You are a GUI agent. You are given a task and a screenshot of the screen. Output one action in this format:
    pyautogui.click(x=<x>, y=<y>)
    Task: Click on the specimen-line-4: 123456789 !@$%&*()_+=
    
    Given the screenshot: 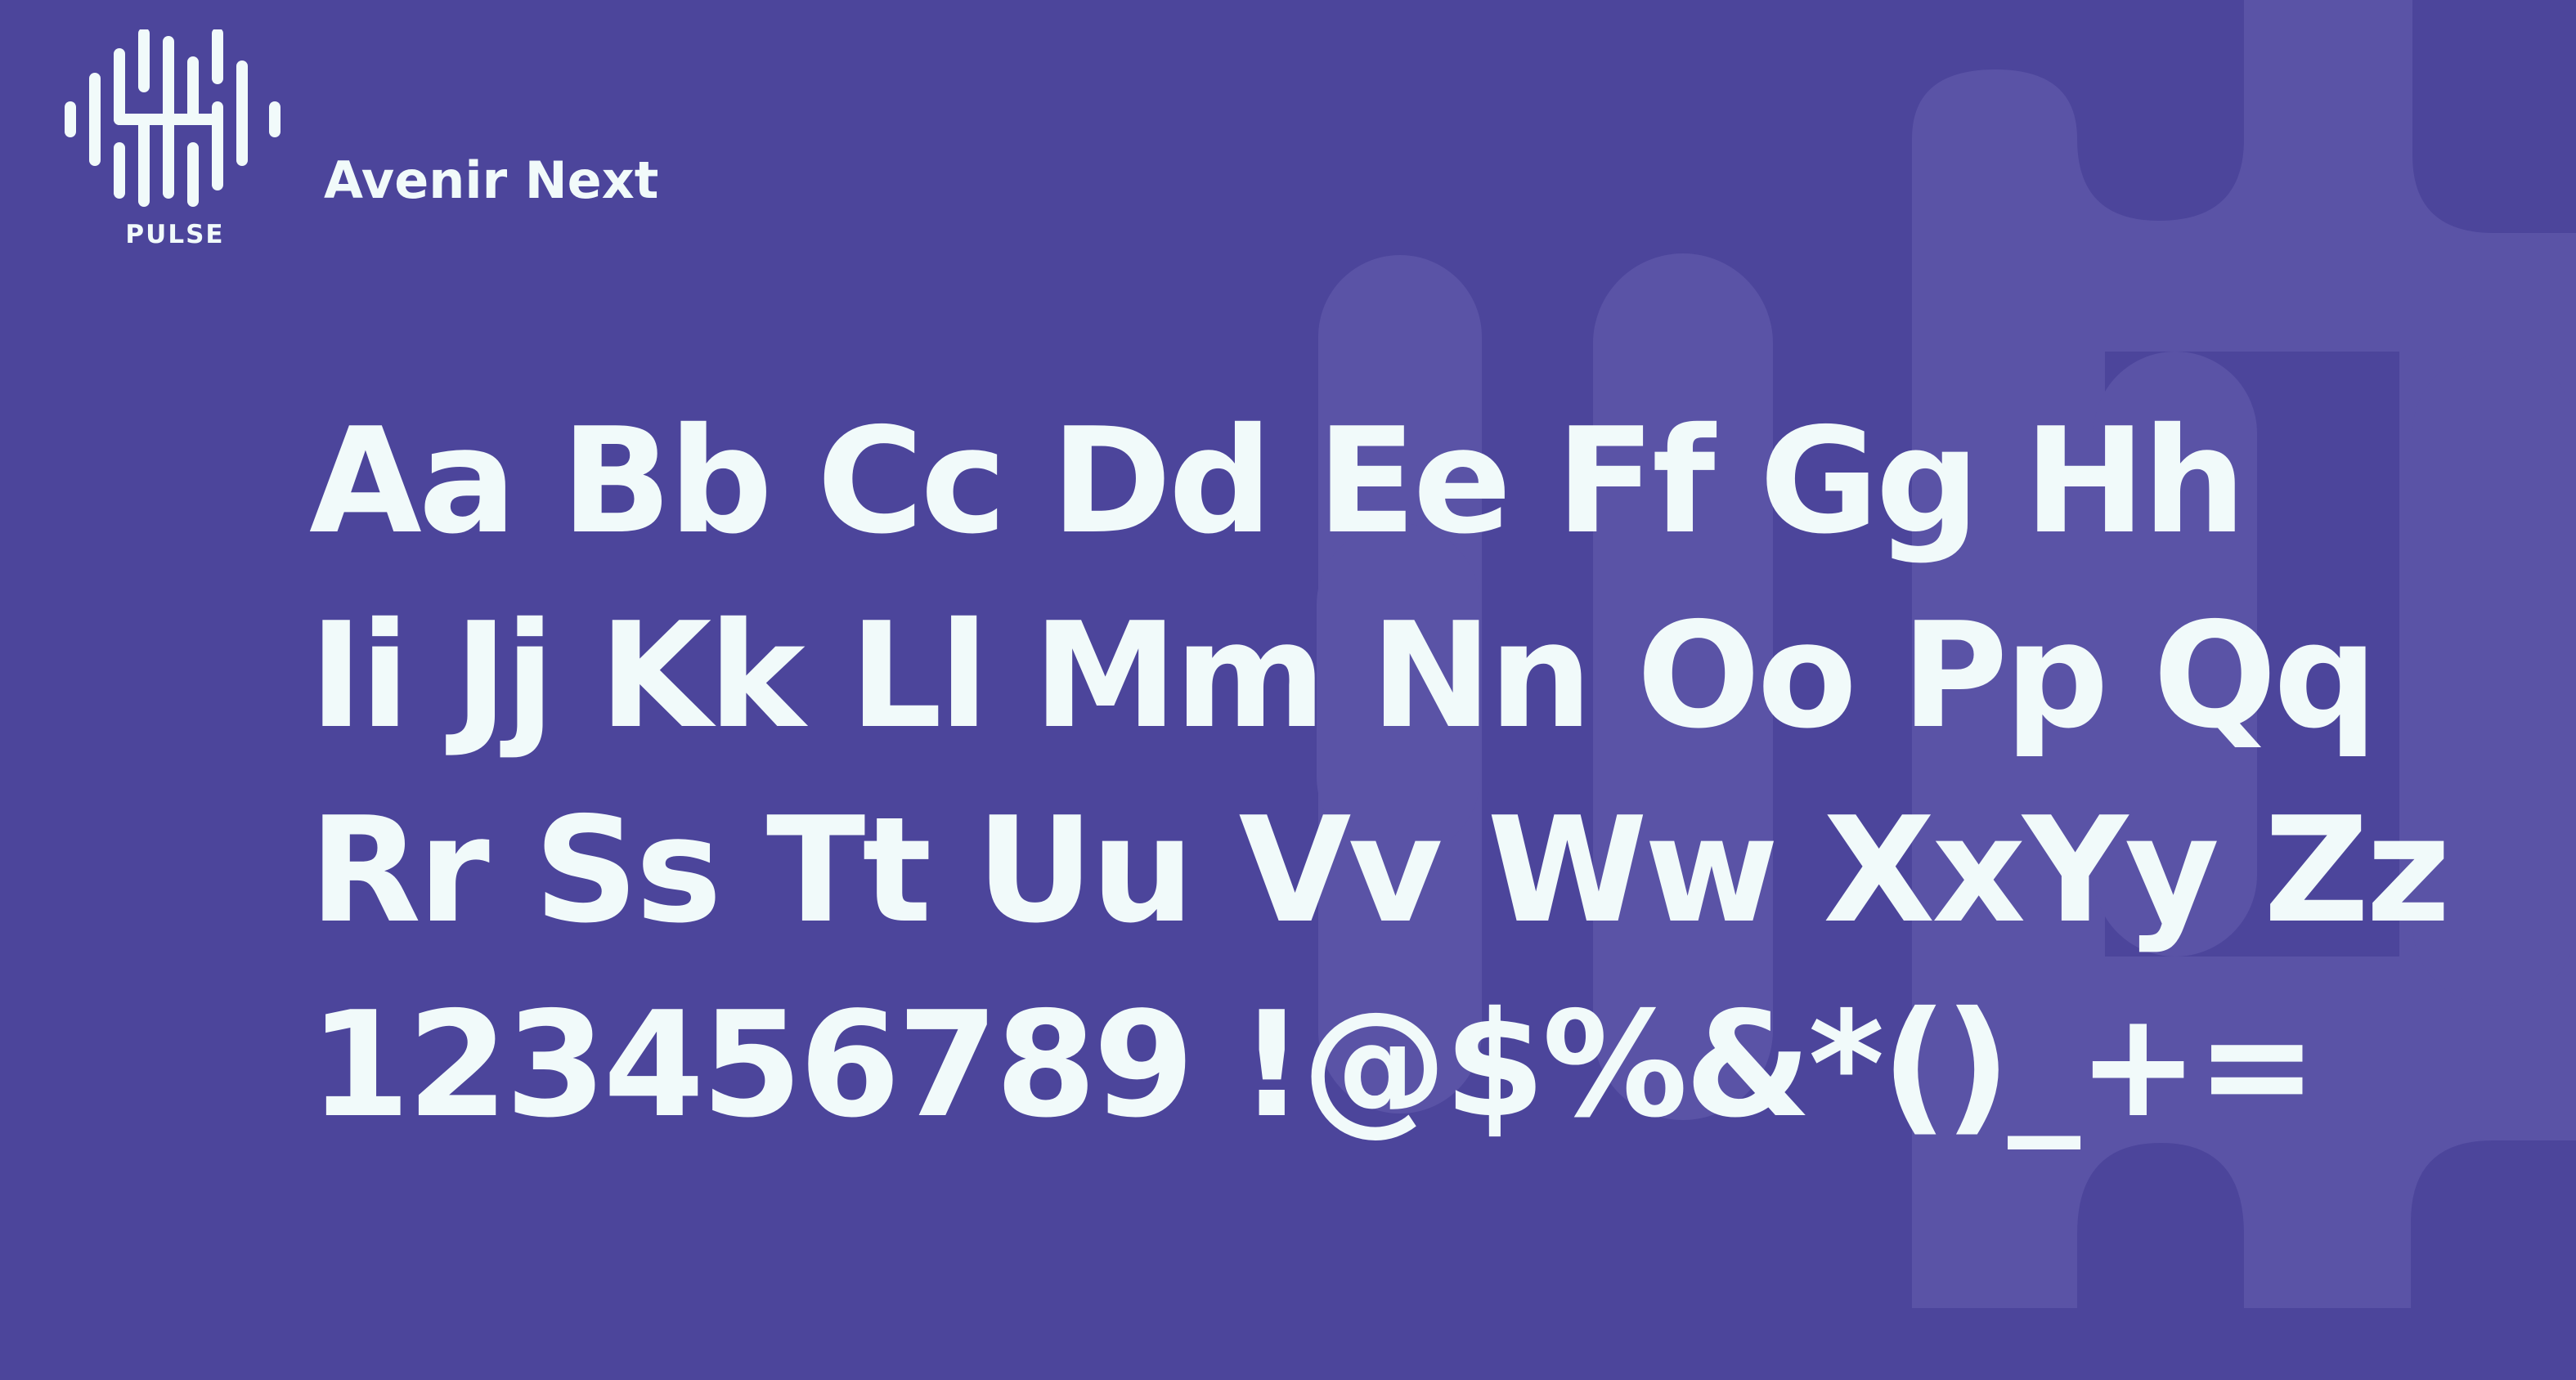 What is the action you would take?
    pyautogui.click(x=1313, y=1064)
    